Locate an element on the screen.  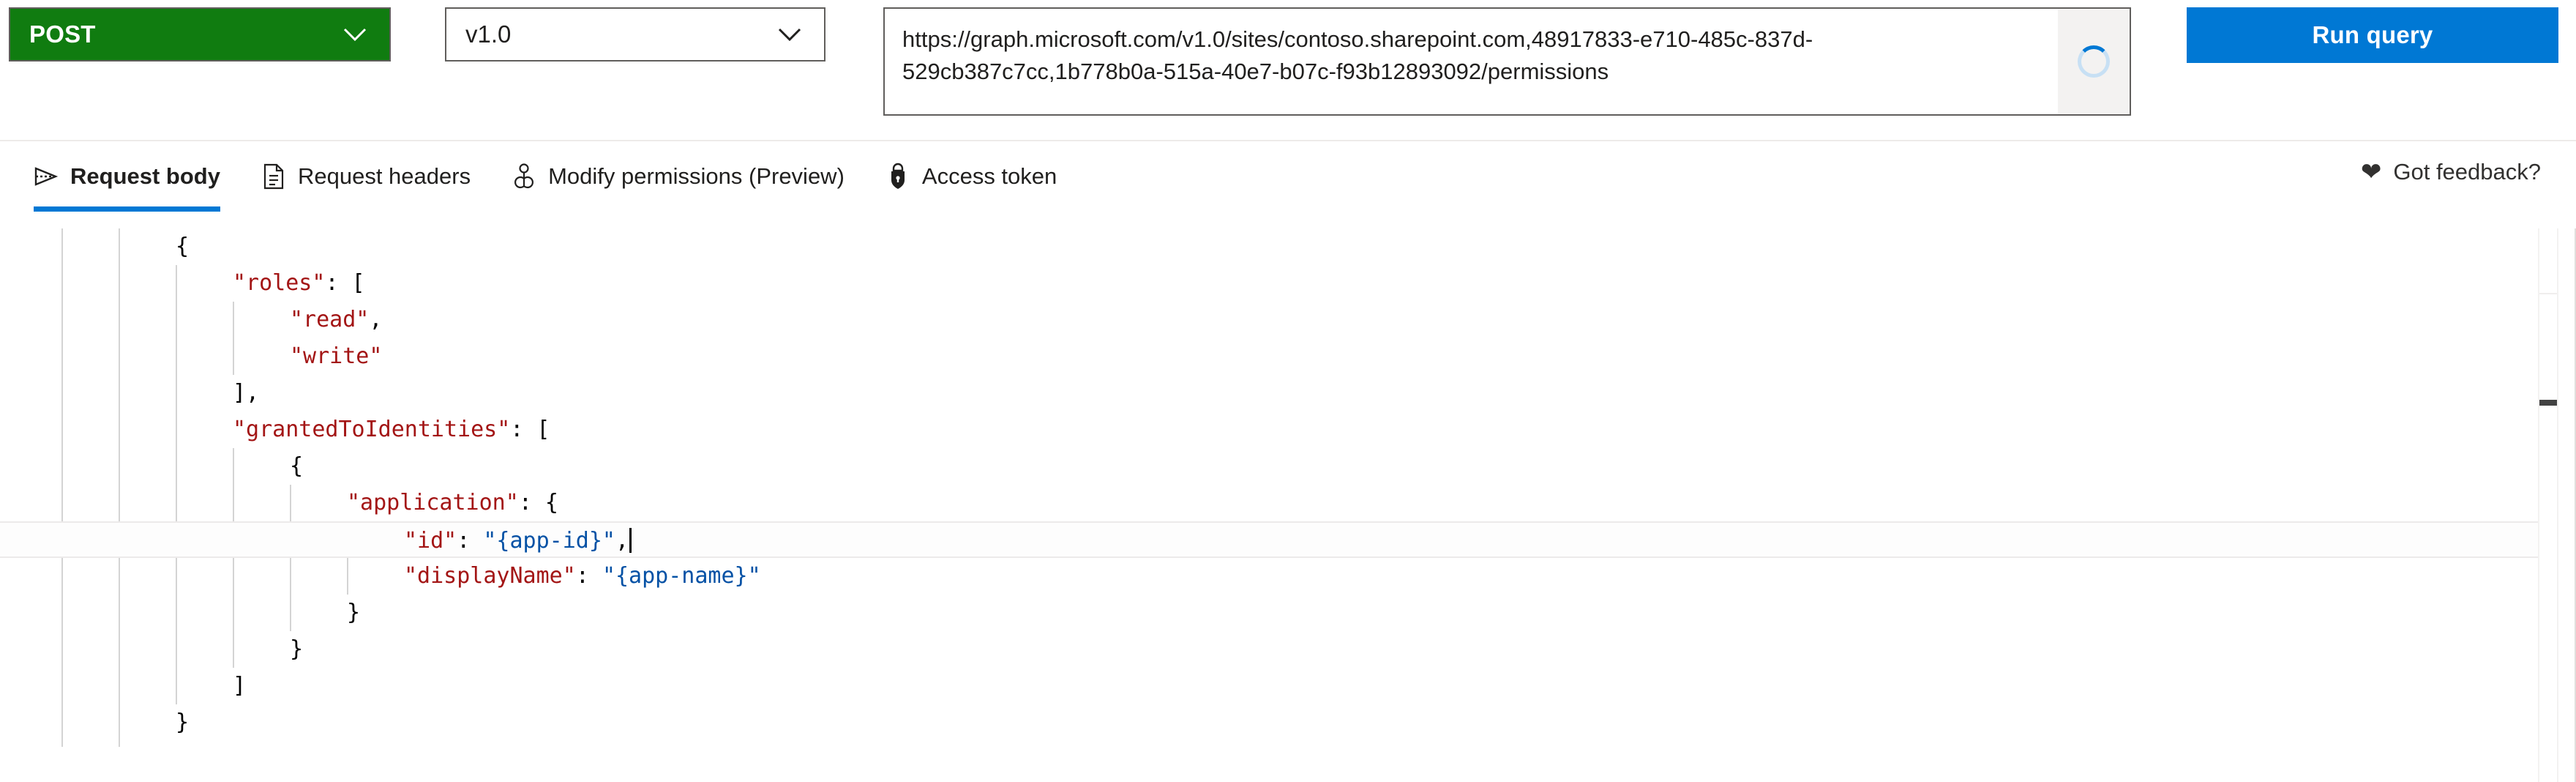
url-loading-pane is located at coordinates (2094, 61).